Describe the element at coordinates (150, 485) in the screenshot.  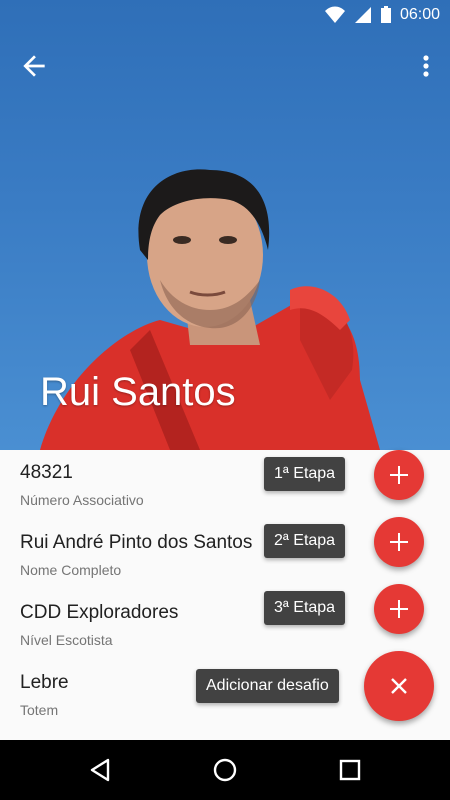
I see `detail-row-number: 48321 Número Associativo` at that location.